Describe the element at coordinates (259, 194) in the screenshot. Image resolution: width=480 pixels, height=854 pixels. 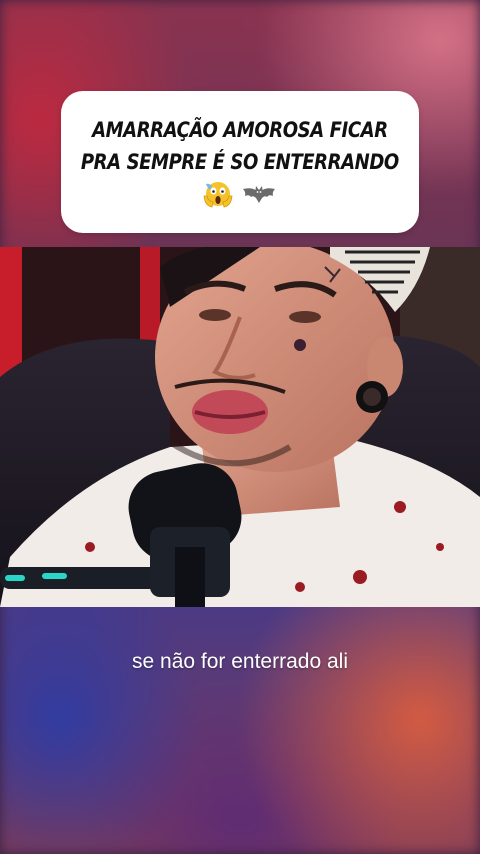
I see `bat-icon` at that location.